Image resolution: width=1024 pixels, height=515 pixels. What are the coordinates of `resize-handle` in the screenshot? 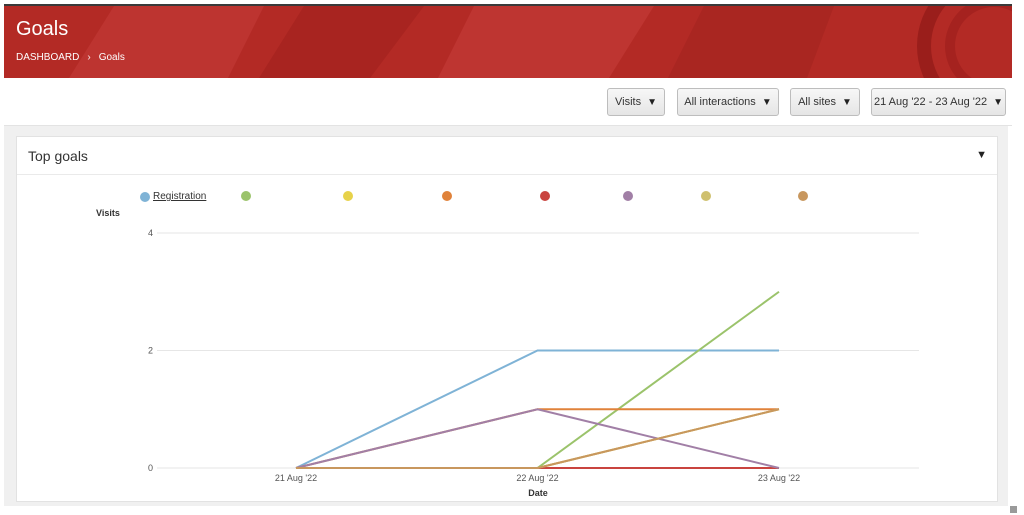 It's located at (1013, 509).